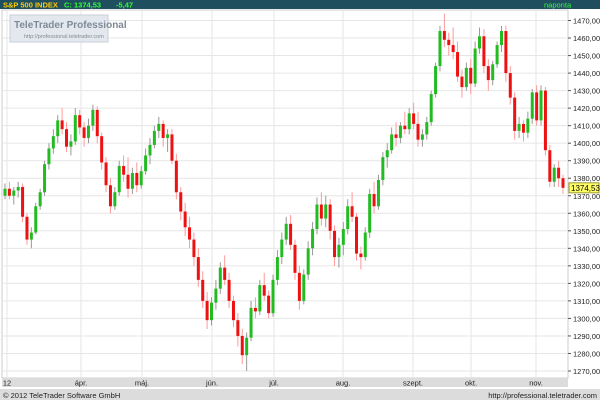 The width and height of the screenshot is (600, 400). I want to click on footer-url: http://professional.teletrader.com, so click(542, 395).